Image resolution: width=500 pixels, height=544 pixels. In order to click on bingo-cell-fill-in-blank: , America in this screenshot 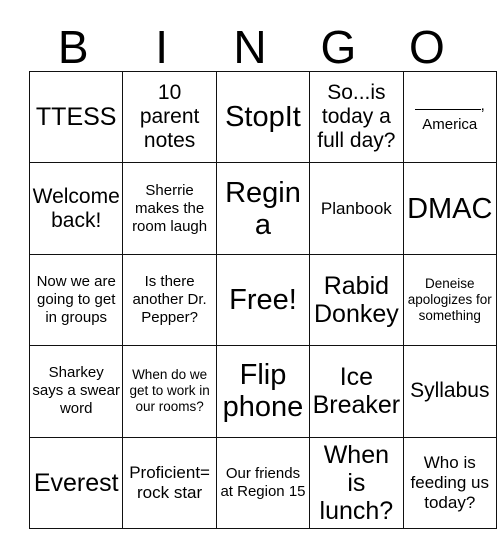, I will do `click(449, 117)`.